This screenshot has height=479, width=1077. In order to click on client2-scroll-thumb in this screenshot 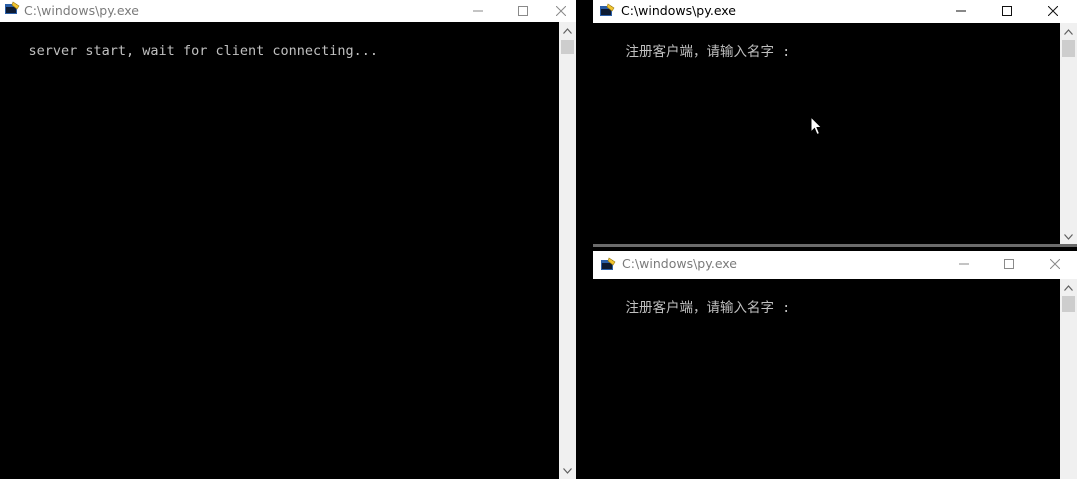, I will do `click(1068, 304)`.